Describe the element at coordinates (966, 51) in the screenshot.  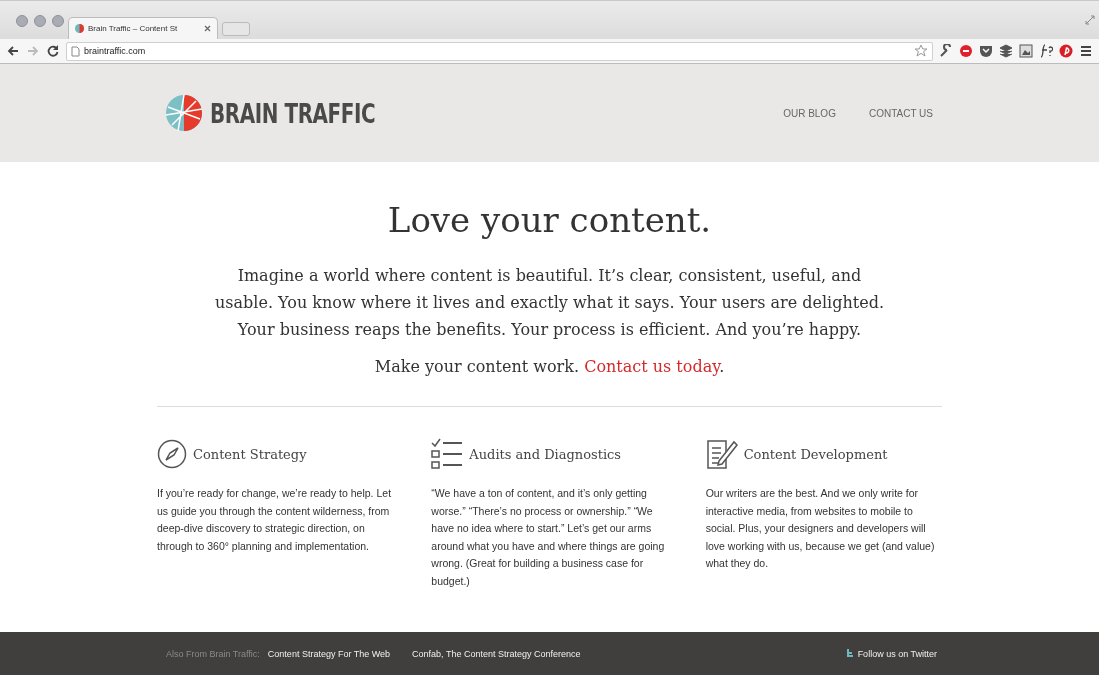
I see `circle-icon` at that location.